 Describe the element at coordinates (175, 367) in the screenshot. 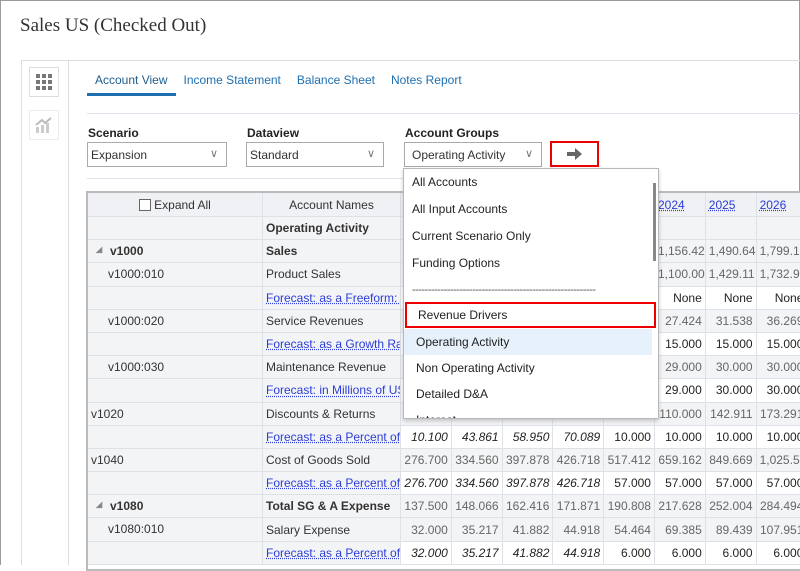

I see `account-id-cell: v1000:030` at that location.